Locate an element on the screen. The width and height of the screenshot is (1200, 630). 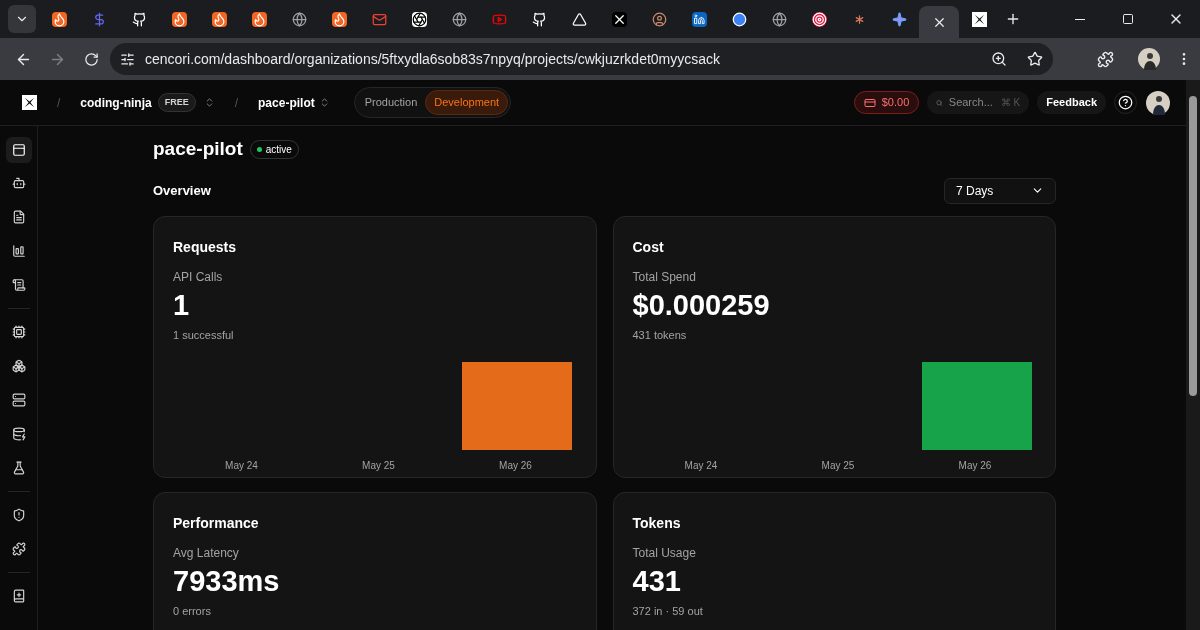
environment-tab: Development is located at coordinates (467, 102).